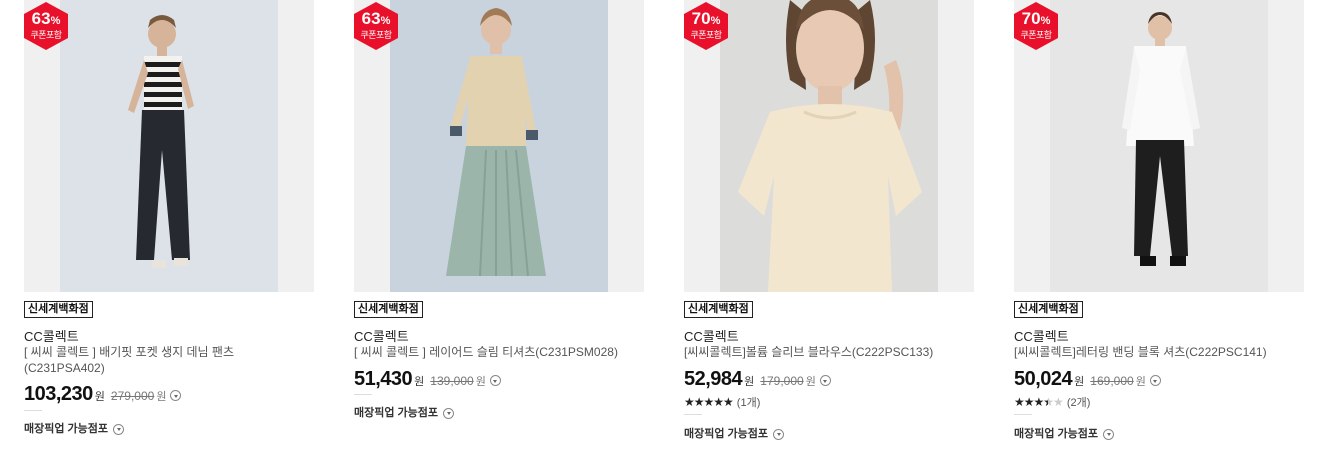 This screenshot has height=470, width=1336. Describe the element at coordinates (452, 381) in the screenshot. I see `original-price: 139,000` at that location.